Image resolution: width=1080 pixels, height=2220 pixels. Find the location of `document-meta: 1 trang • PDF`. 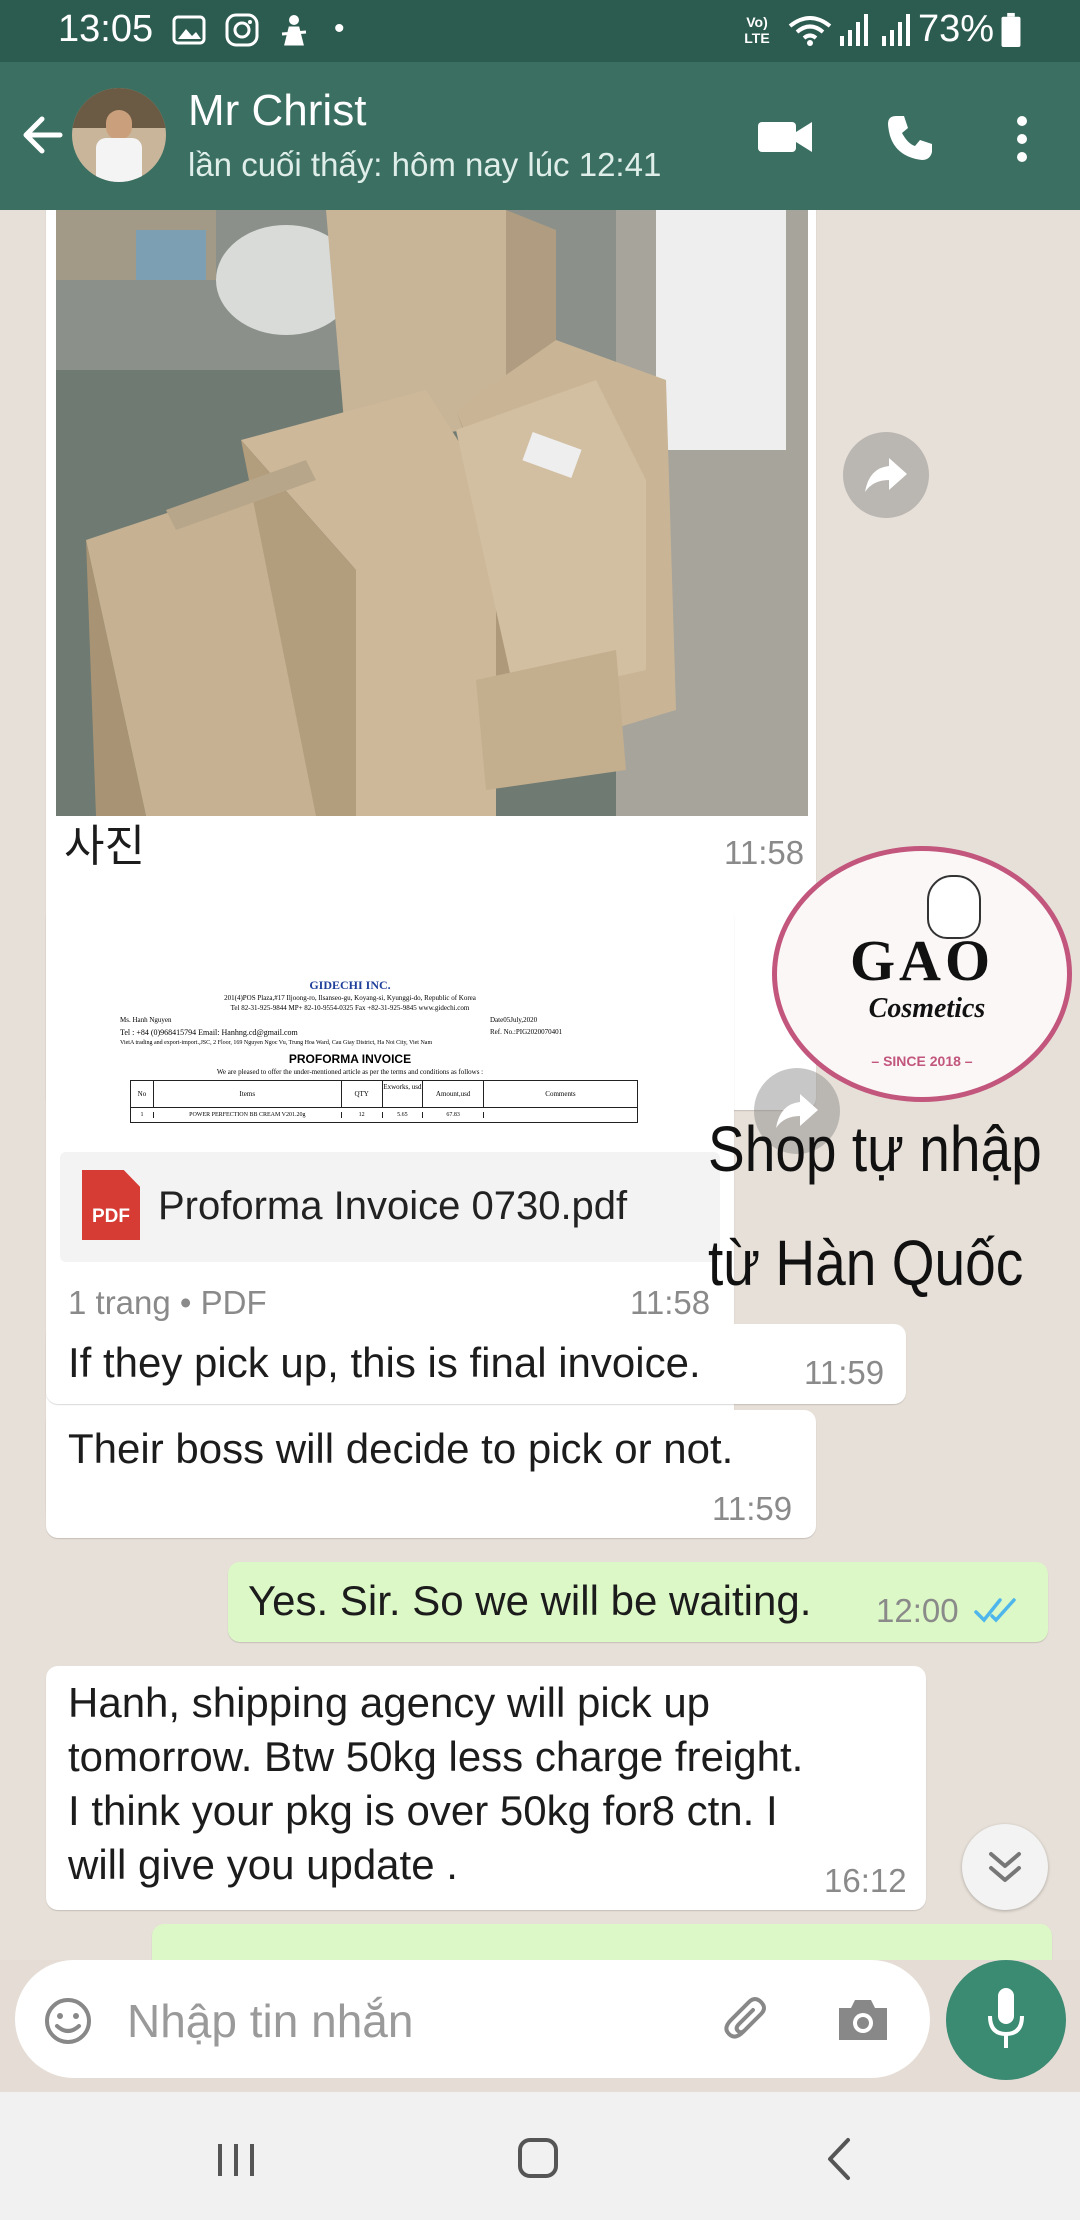

document-meta: 1 trang • PDF is located at coordinates (167, 1302).